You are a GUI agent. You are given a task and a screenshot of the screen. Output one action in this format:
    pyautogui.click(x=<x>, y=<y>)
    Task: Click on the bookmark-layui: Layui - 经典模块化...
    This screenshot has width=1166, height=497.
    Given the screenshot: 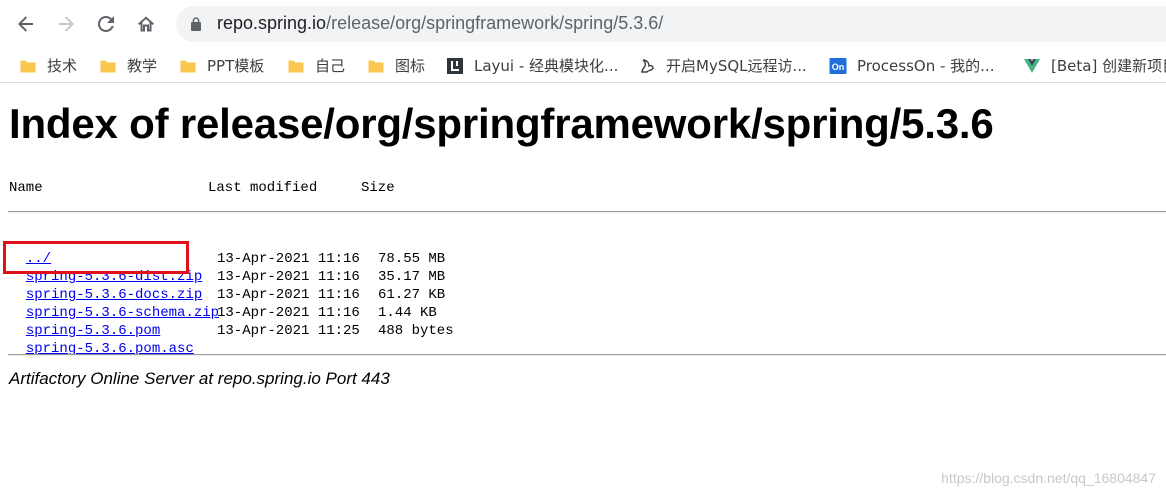 What is the action you would take?
    pyautogui.click(x=532, y=65)
    